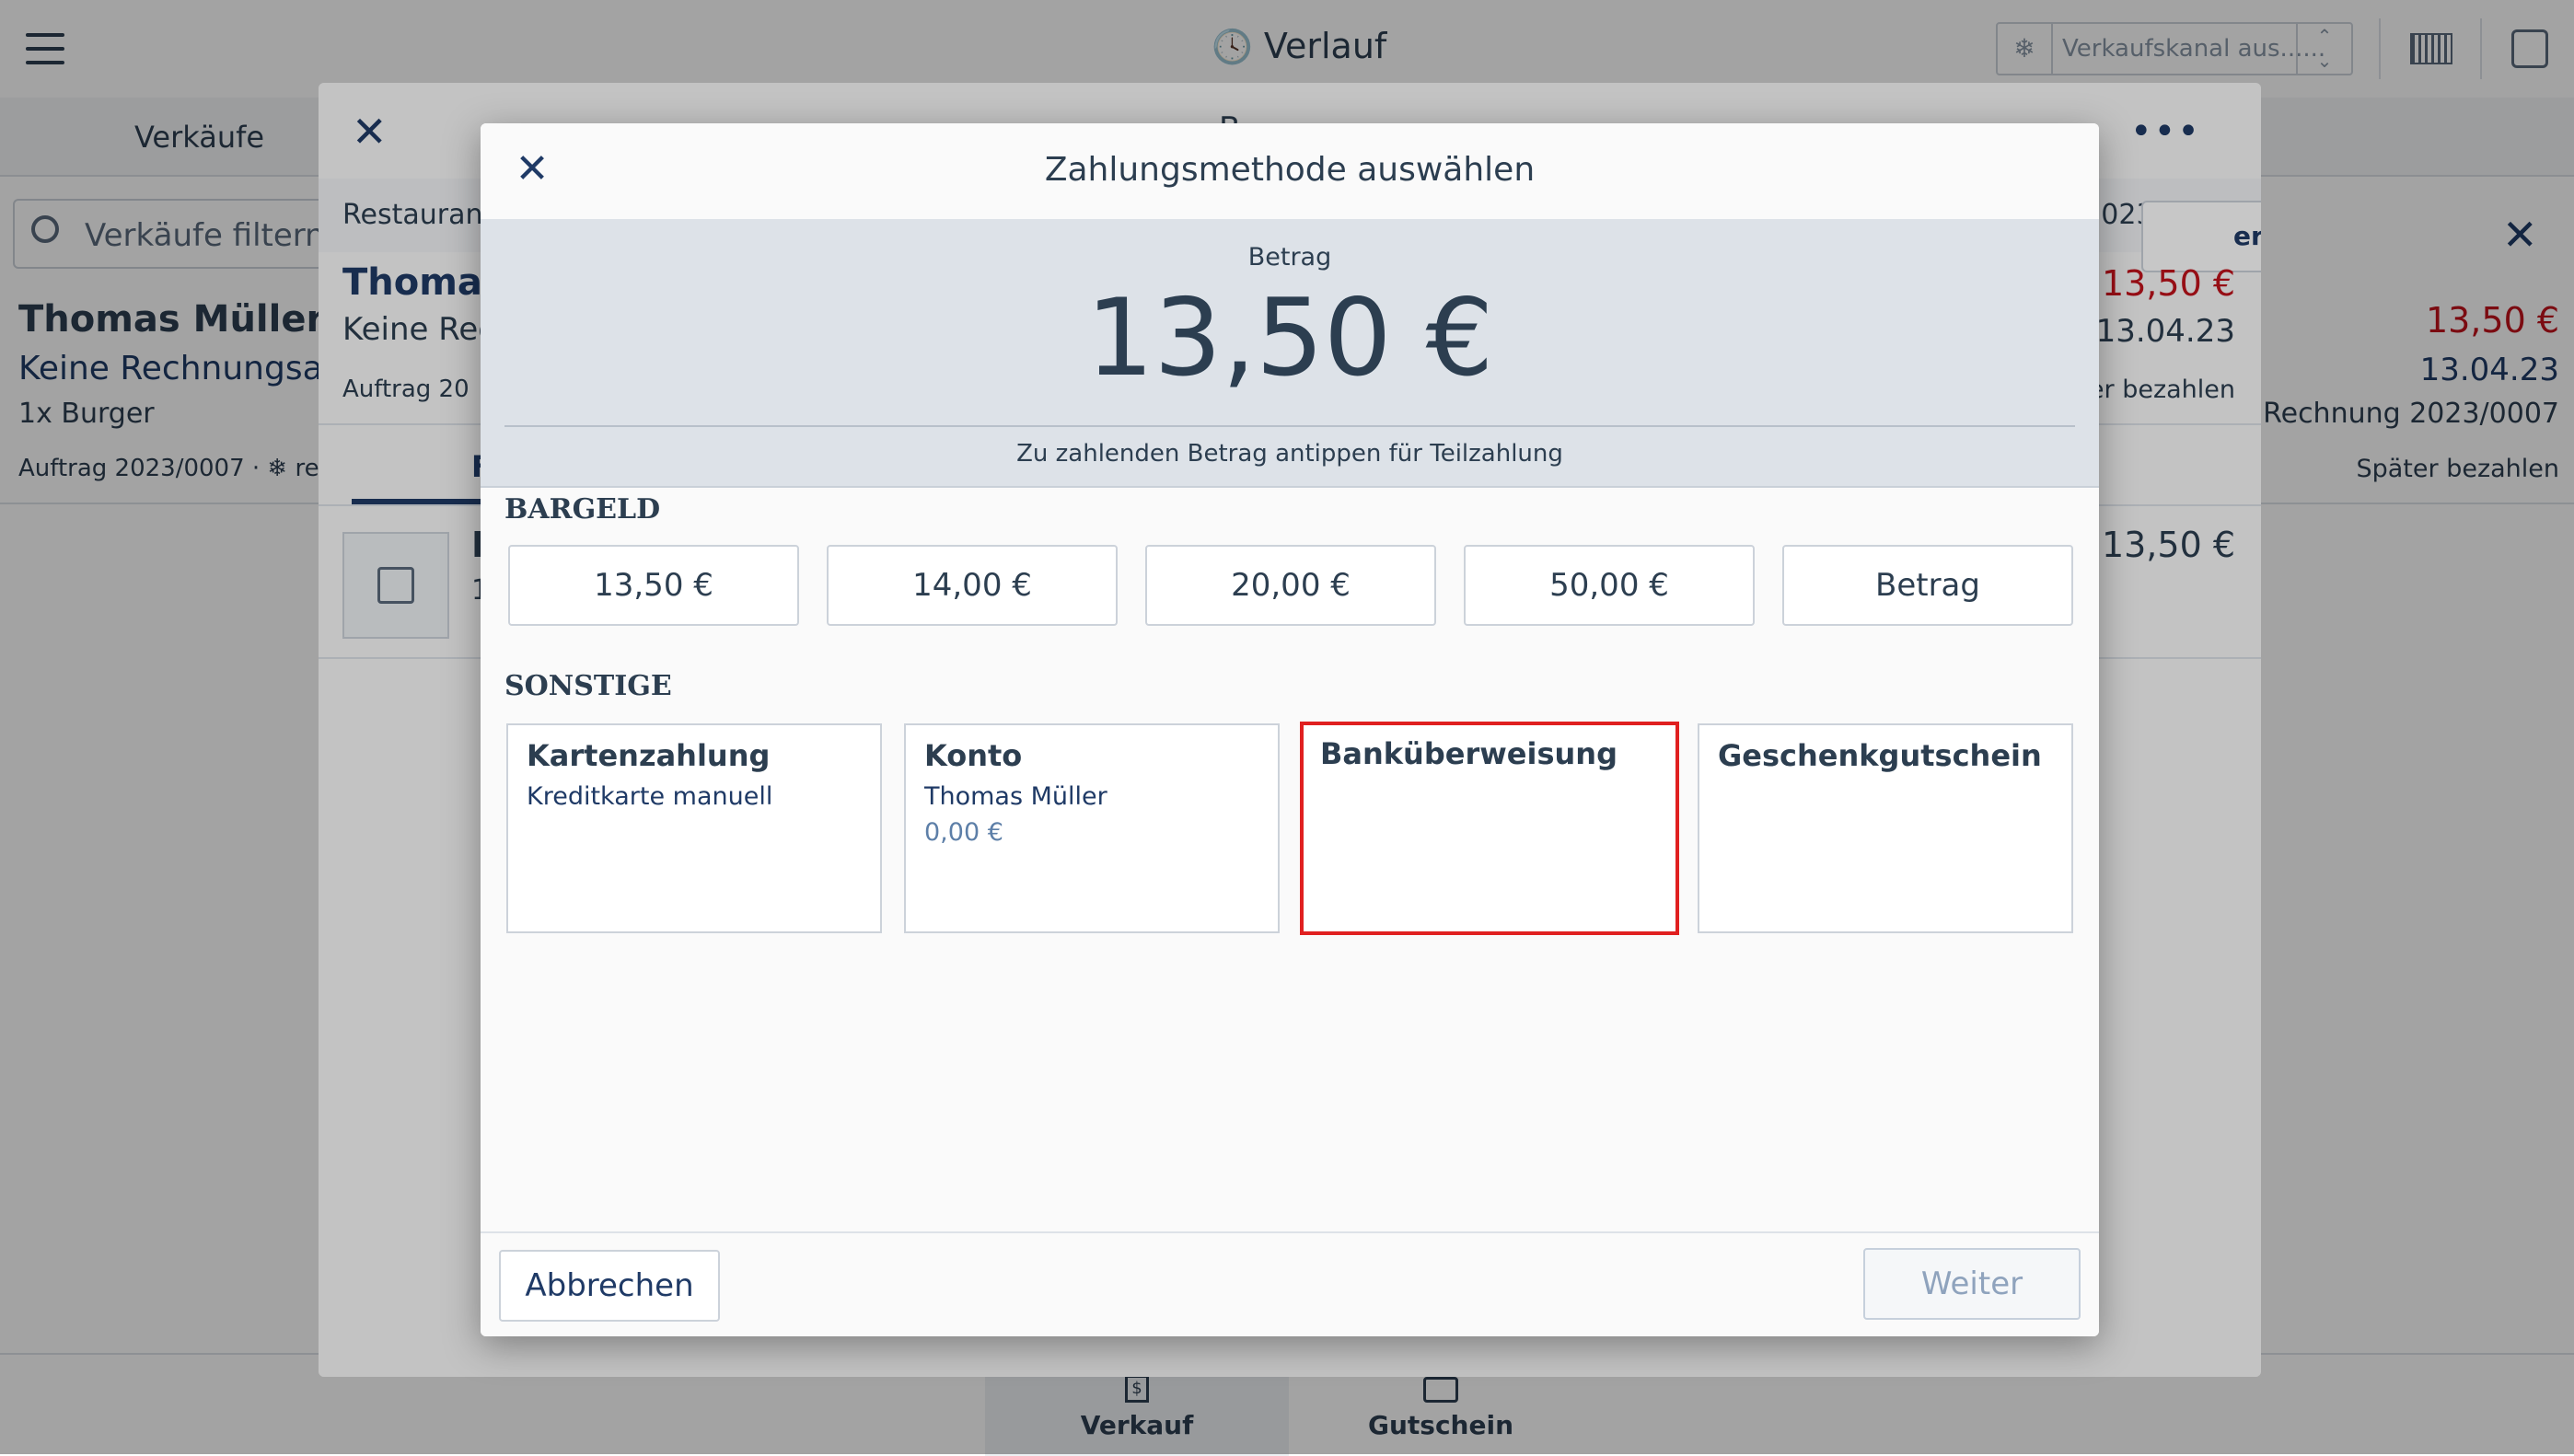 The image size is (2574, 1456). What do you see at coordinates (588, 686) in the screenshot?
I see `other-section-title: SONSTIGE` at bounding box center [588, 686].